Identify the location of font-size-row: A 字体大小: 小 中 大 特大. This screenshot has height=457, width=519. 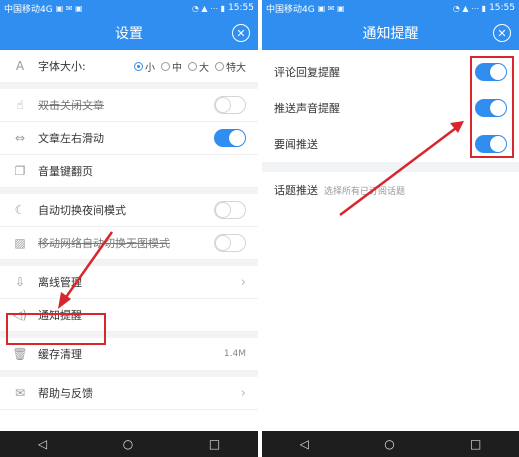
(129, 66).